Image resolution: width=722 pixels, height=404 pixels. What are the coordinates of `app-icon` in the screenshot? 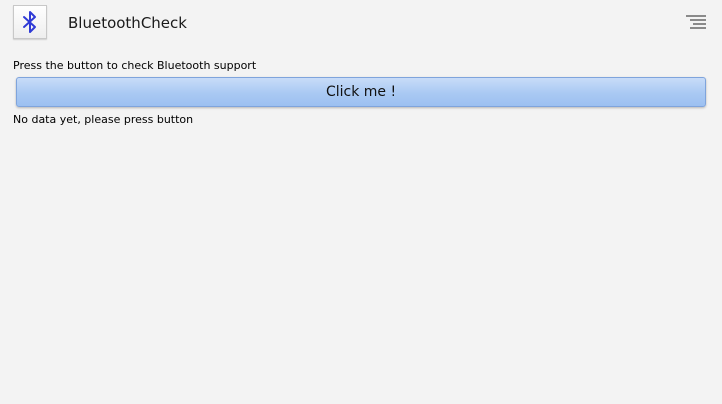 It's located at (30, 22).